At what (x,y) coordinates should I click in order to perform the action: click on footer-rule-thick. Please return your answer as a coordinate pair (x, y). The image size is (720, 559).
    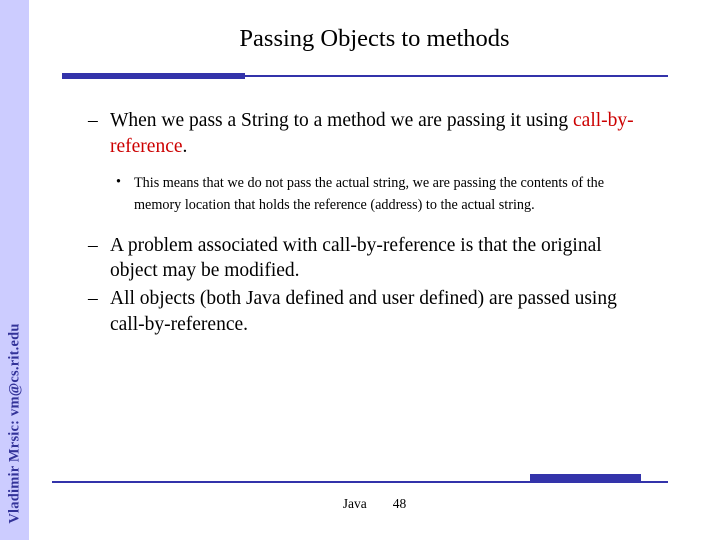
    Looking at the image, I should click on (585, 478).